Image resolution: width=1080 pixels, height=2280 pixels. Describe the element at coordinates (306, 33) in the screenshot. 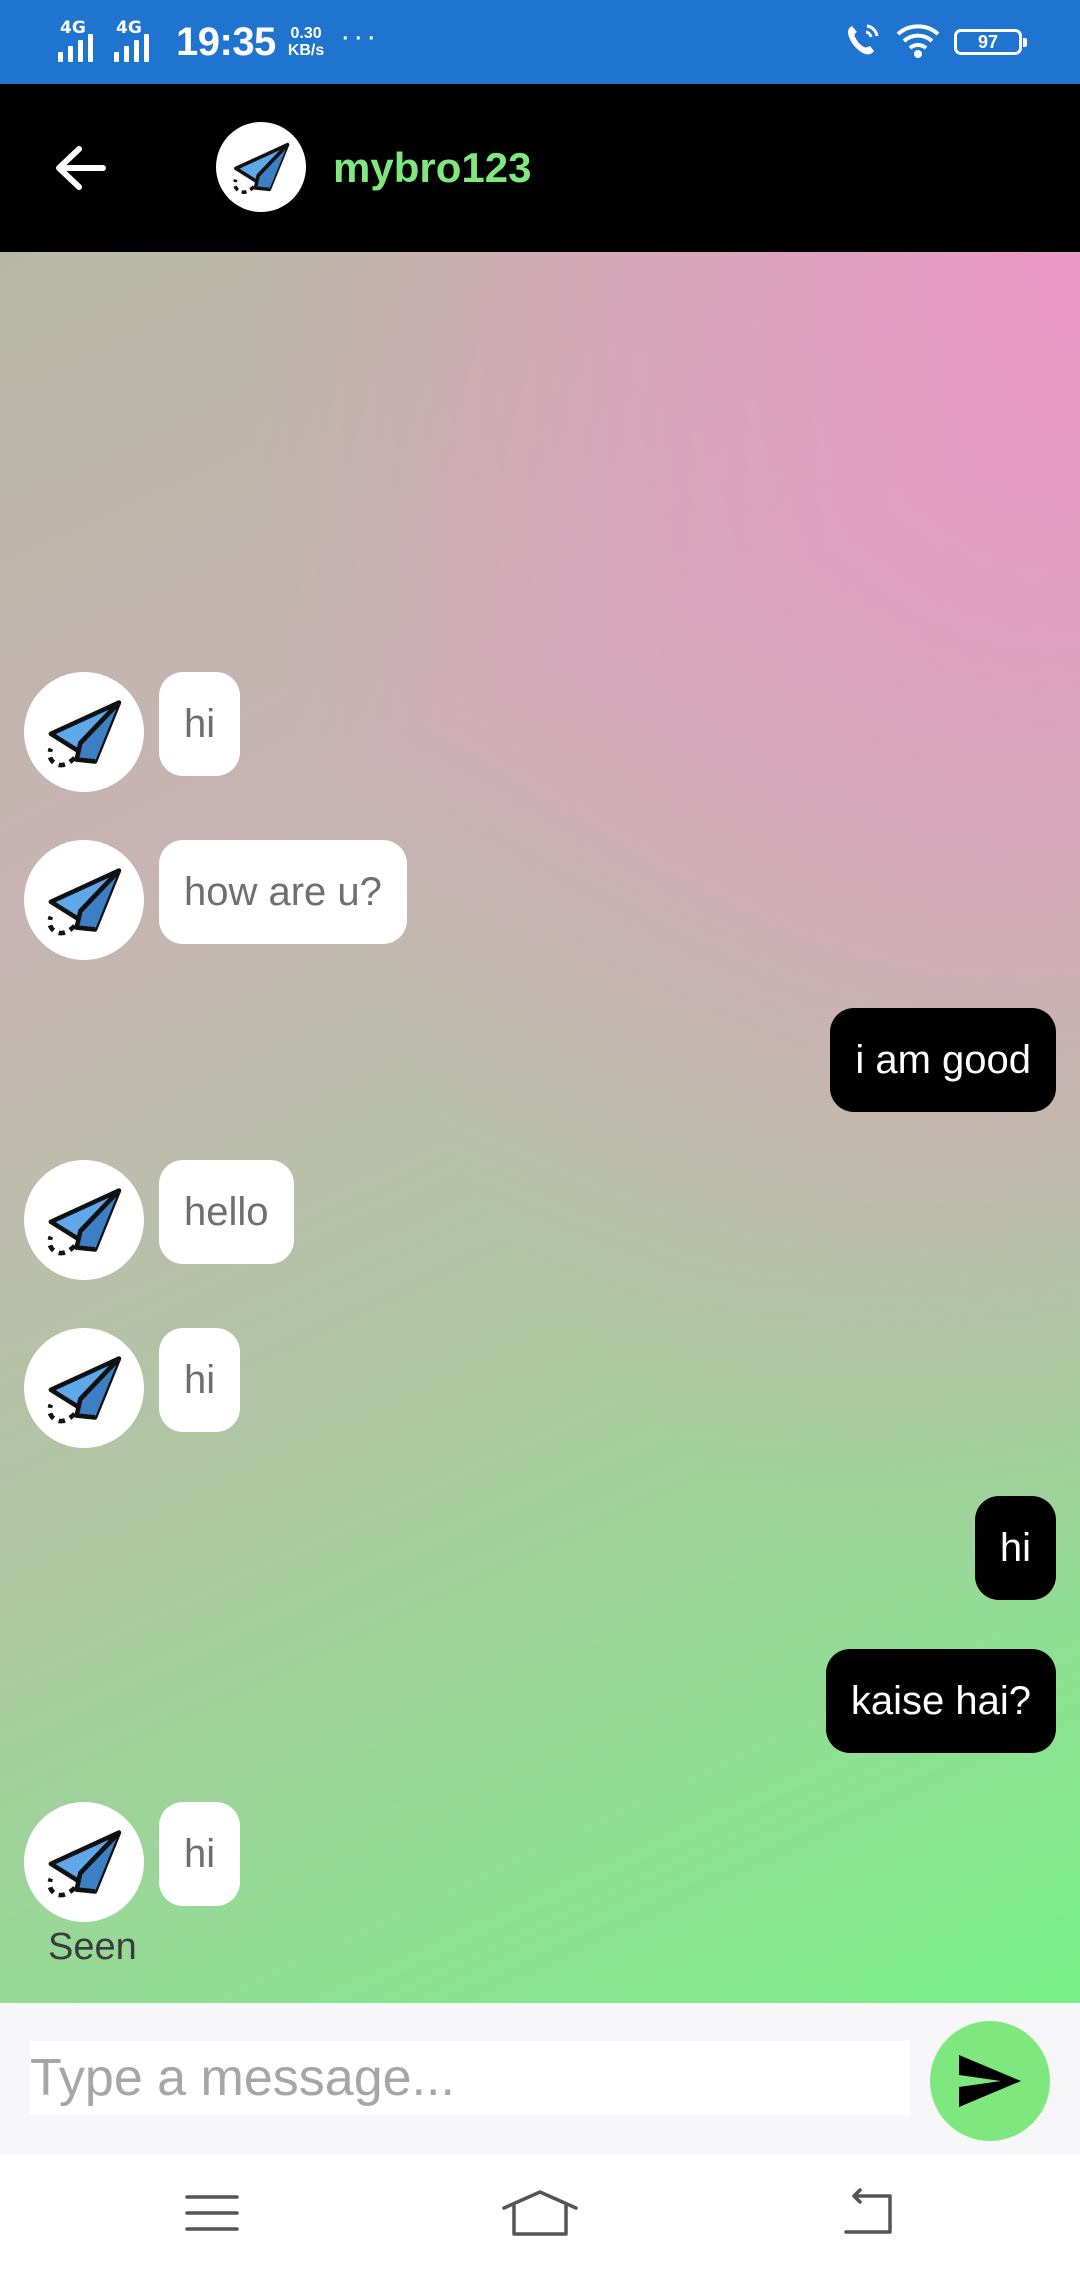

I see `network-speed-value: 0.30` at that location.